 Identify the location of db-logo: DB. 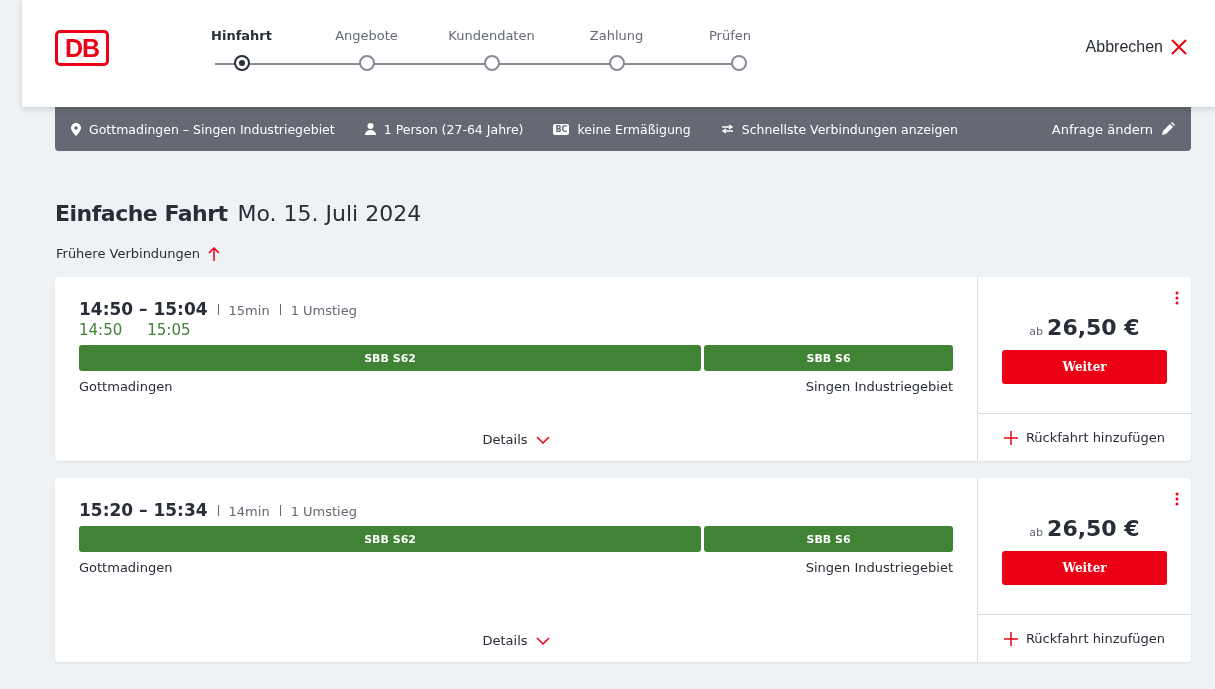
(82, 48).